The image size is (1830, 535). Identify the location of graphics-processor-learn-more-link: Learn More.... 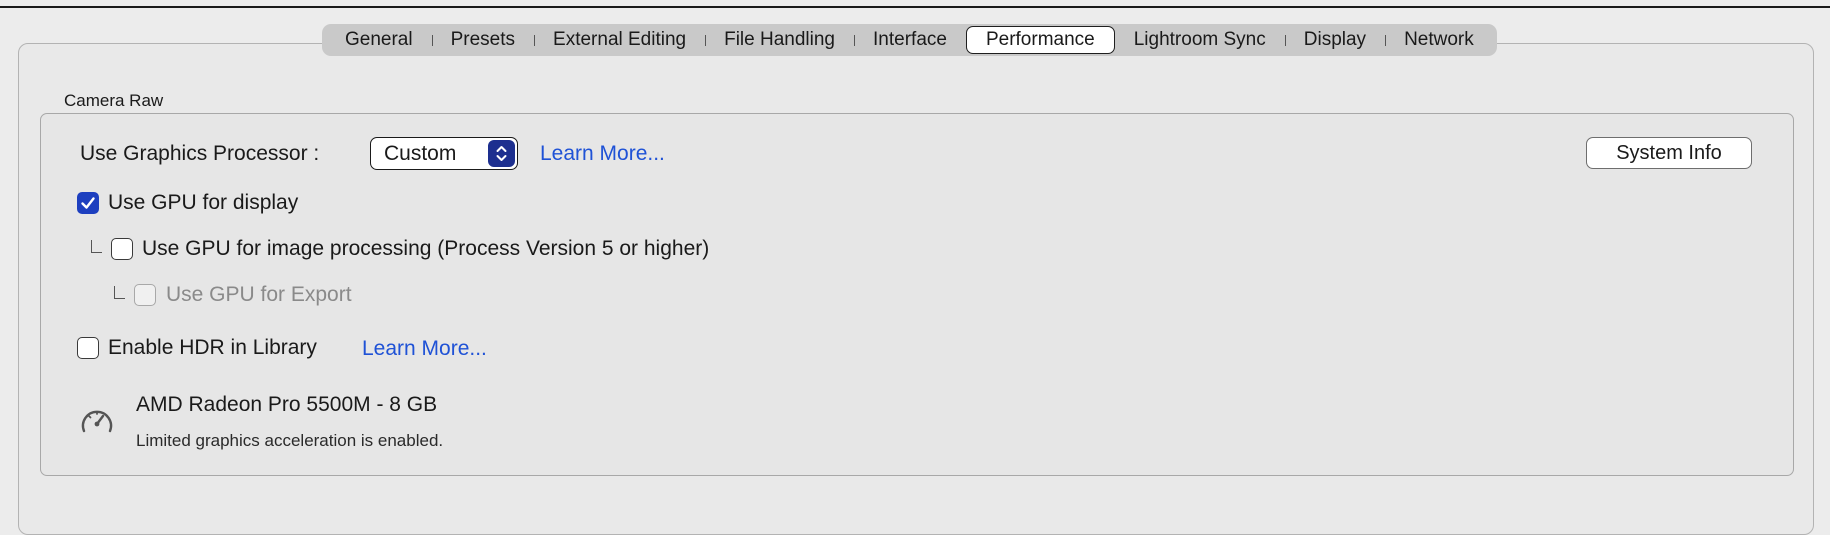
(602, 154).